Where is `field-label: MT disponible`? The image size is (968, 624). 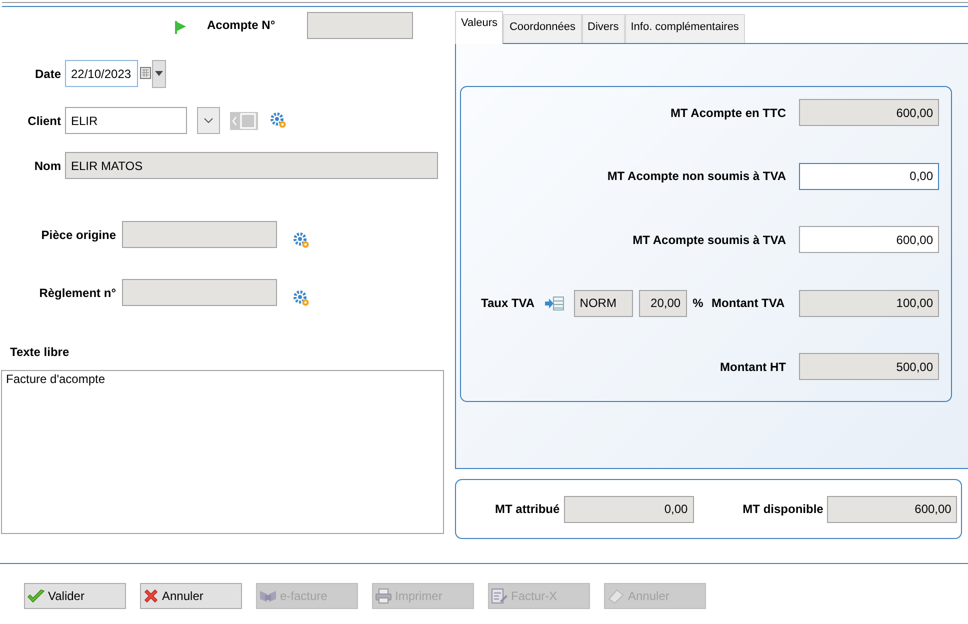
field-label: MT disponible is located at coordinates (783, 509).